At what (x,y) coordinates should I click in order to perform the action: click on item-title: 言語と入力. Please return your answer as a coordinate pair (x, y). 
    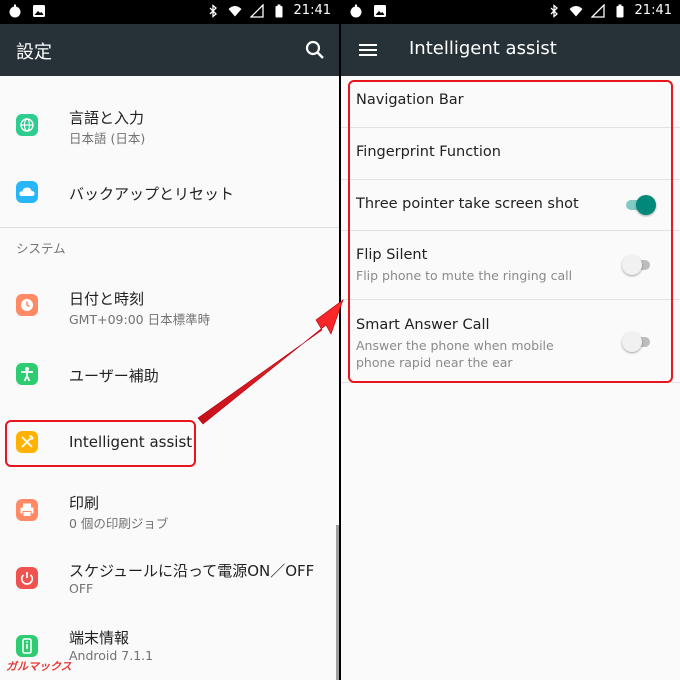
    Looking at the image, I should click on (107, 118).